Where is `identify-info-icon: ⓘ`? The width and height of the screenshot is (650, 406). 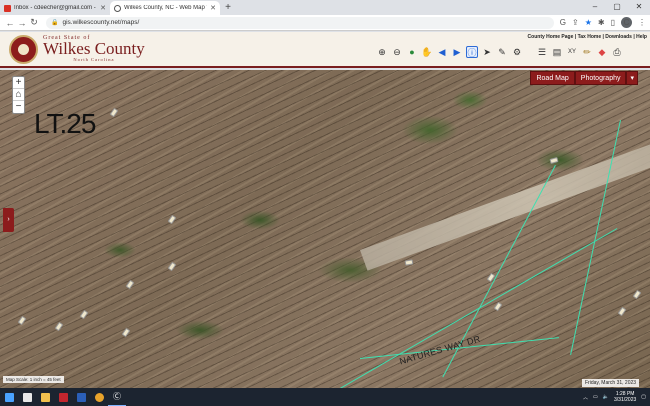 identify-info-icon: ⓘ is located at coordinates (472, 52).